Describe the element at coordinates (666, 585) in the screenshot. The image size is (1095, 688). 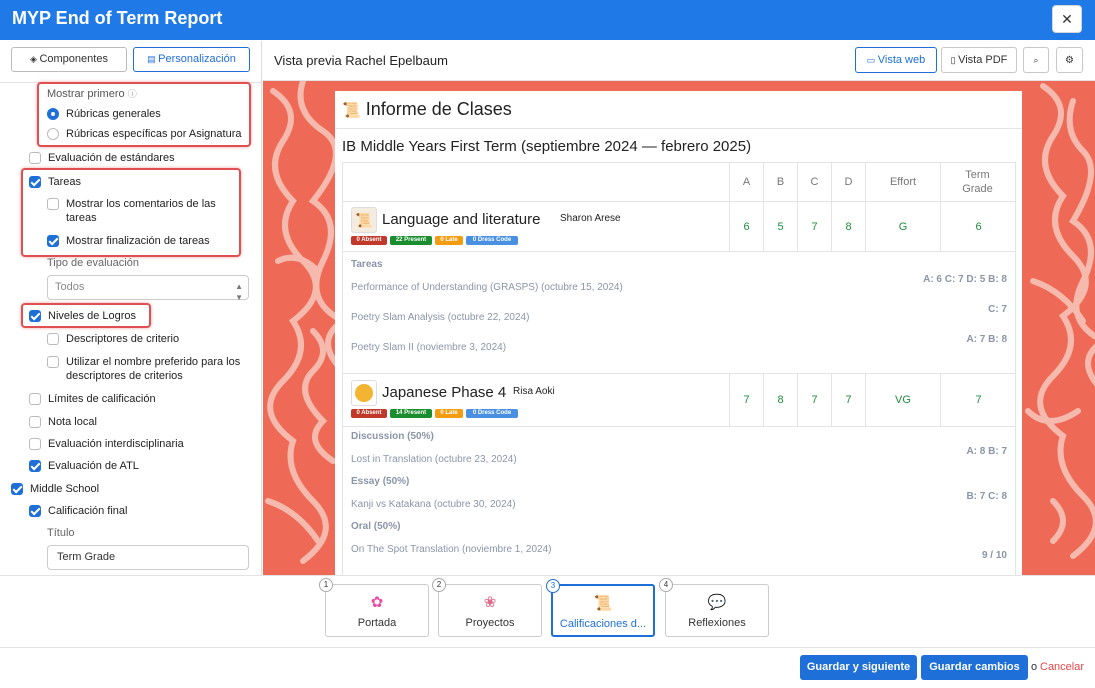
I see `step-number: 4` at that location.